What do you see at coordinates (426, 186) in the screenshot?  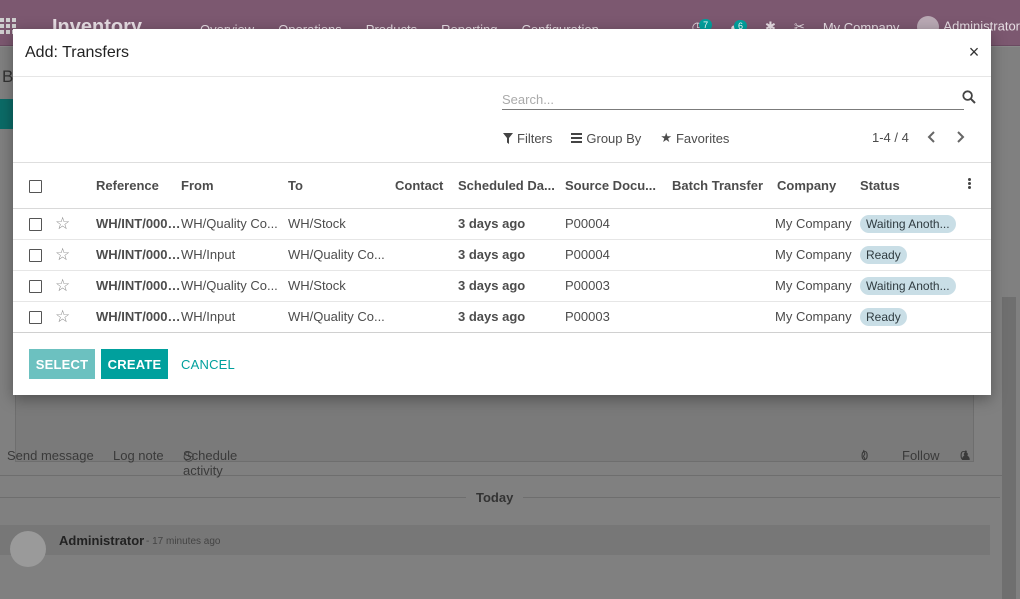 I see `column-contact: Contact` at bounding box center [426, 186].